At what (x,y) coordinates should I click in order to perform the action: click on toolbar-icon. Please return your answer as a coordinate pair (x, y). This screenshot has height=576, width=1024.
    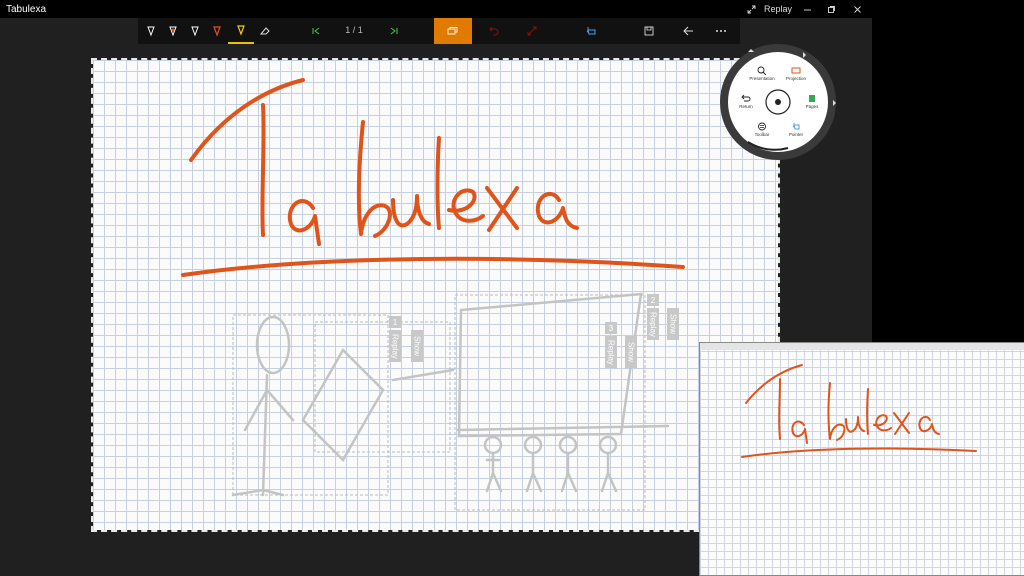
    Looking at the image, I should click on (762, 126).